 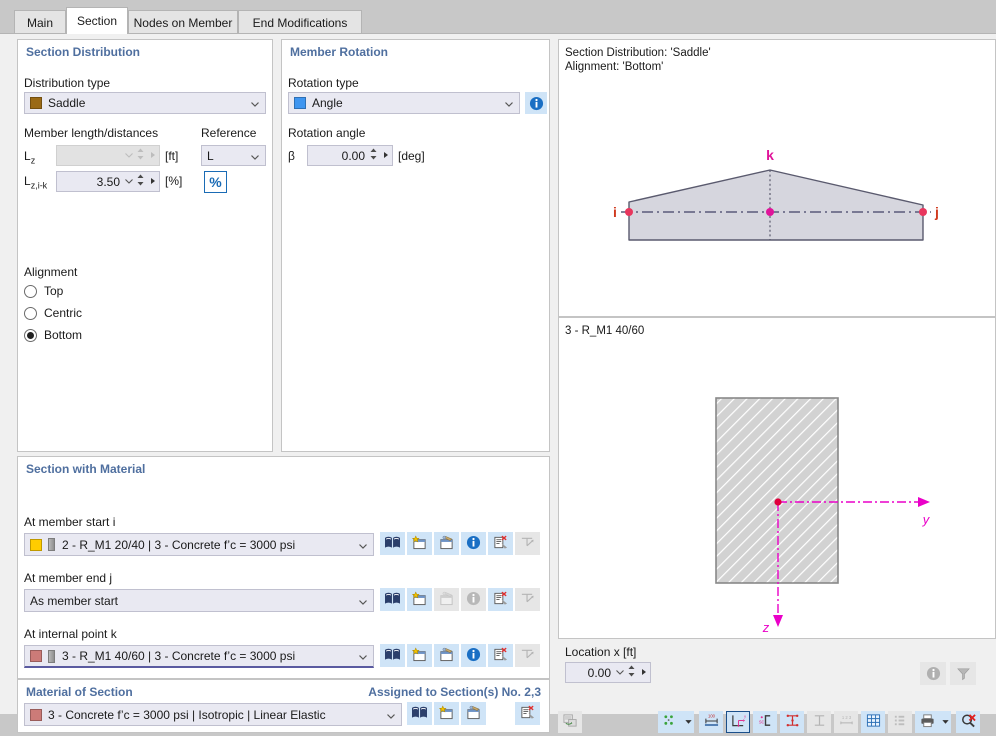 I want to click on tab-nodes-on-member: Nodes on Member, so click(x=183, y=22).